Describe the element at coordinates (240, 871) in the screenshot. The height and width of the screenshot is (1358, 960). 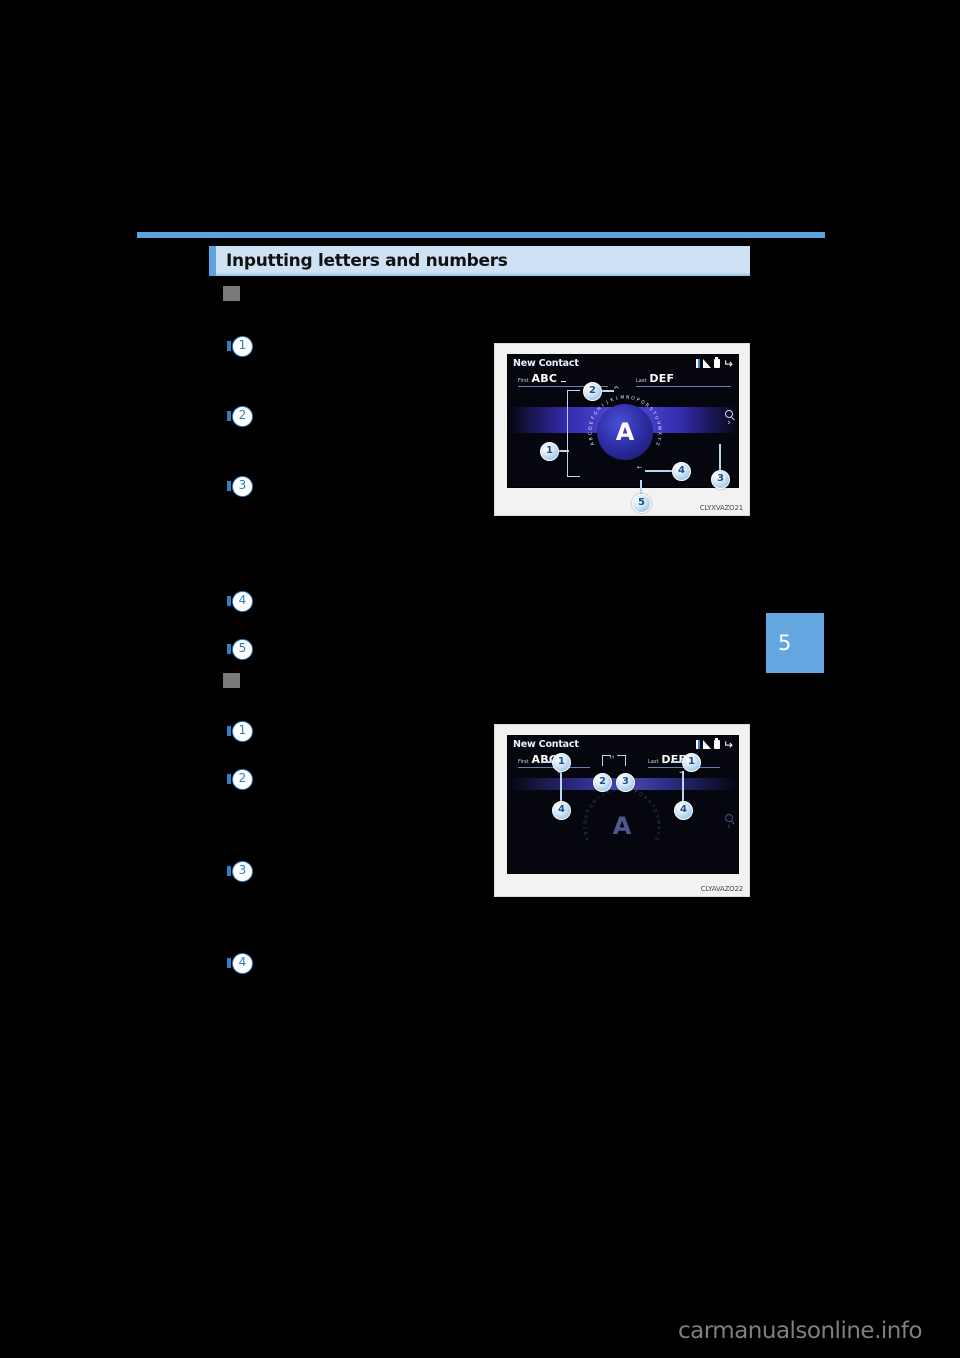
I see `callout2-number-3: 3` at that location.